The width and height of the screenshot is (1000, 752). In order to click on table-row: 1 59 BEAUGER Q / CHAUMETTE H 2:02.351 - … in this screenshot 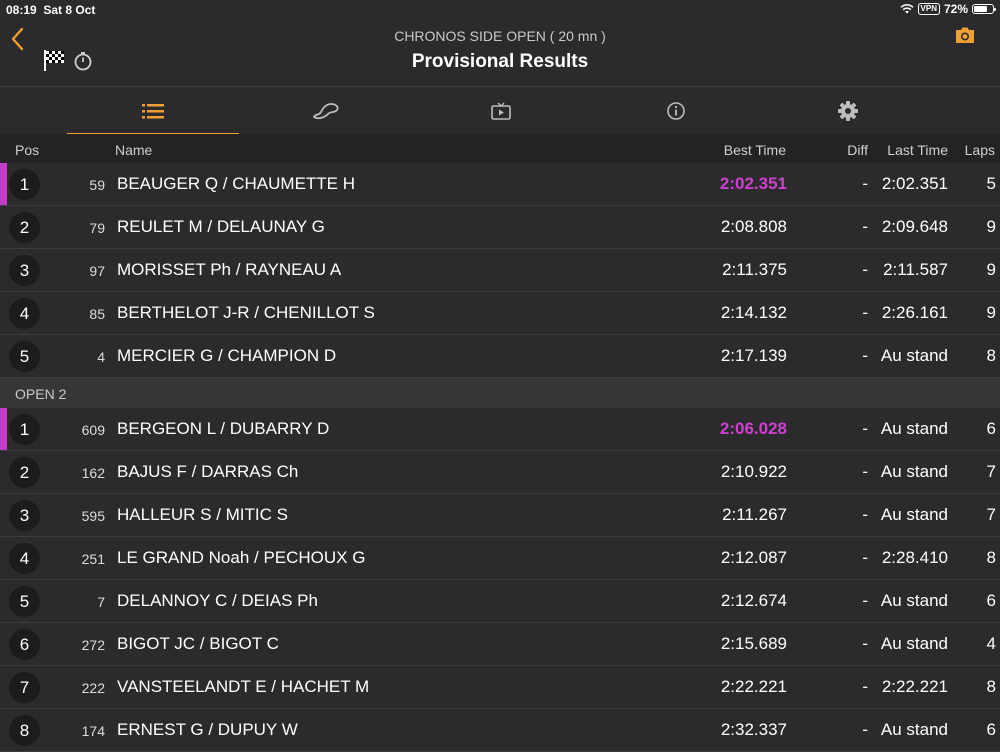, I will do `click(500, 184)`.